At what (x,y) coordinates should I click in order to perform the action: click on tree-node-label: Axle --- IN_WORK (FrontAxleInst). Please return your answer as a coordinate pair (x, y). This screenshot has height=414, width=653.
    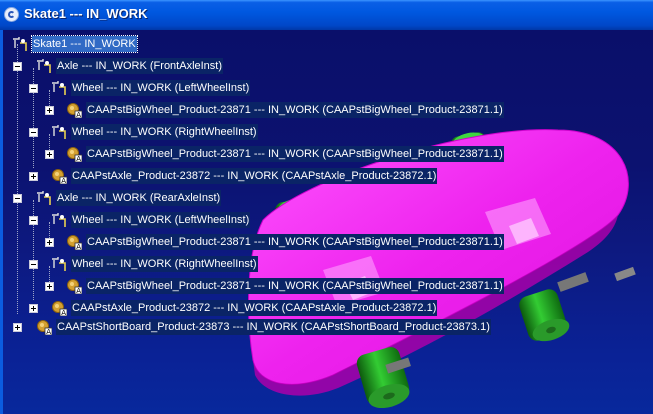
    Looking at the image, I should click on (140, 66).